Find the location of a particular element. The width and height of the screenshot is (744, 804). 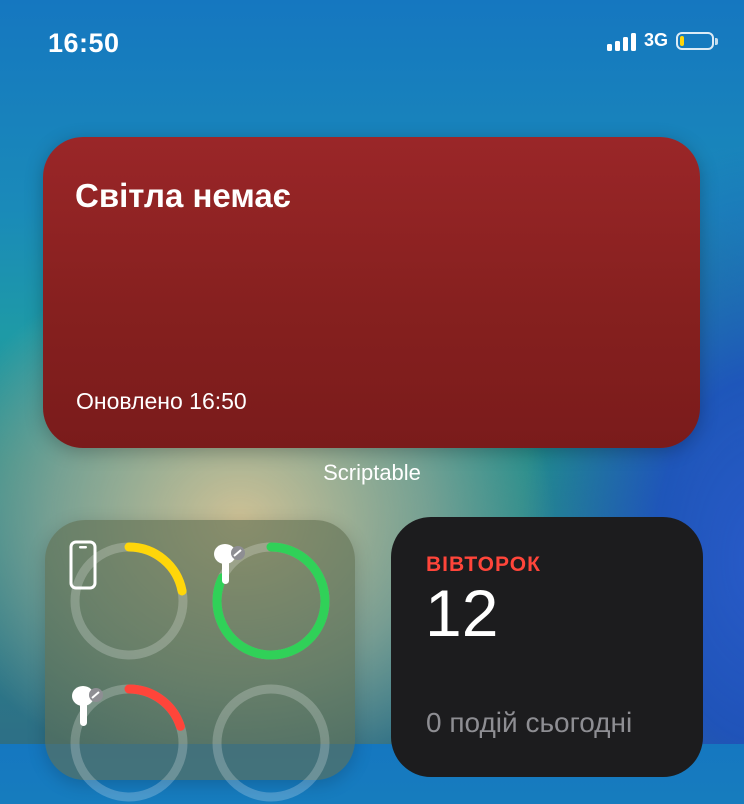

battery-ring-airpod-right is located at coordinates (129, 743).